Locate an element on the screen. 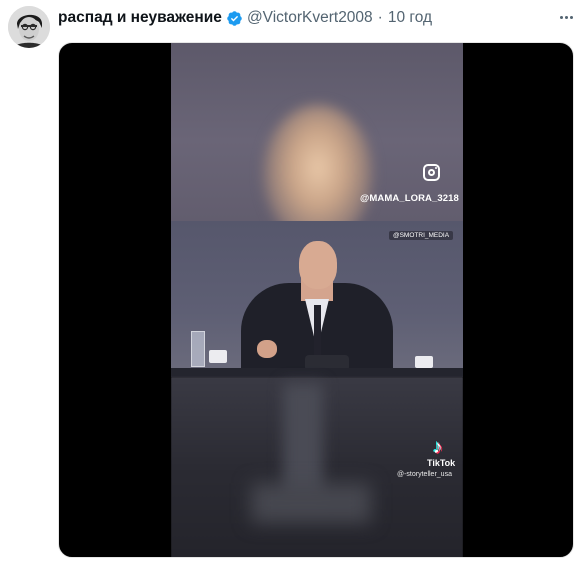 This screenshot has height=565, width=588. instagram-icon is located at coordinates (431, 172).